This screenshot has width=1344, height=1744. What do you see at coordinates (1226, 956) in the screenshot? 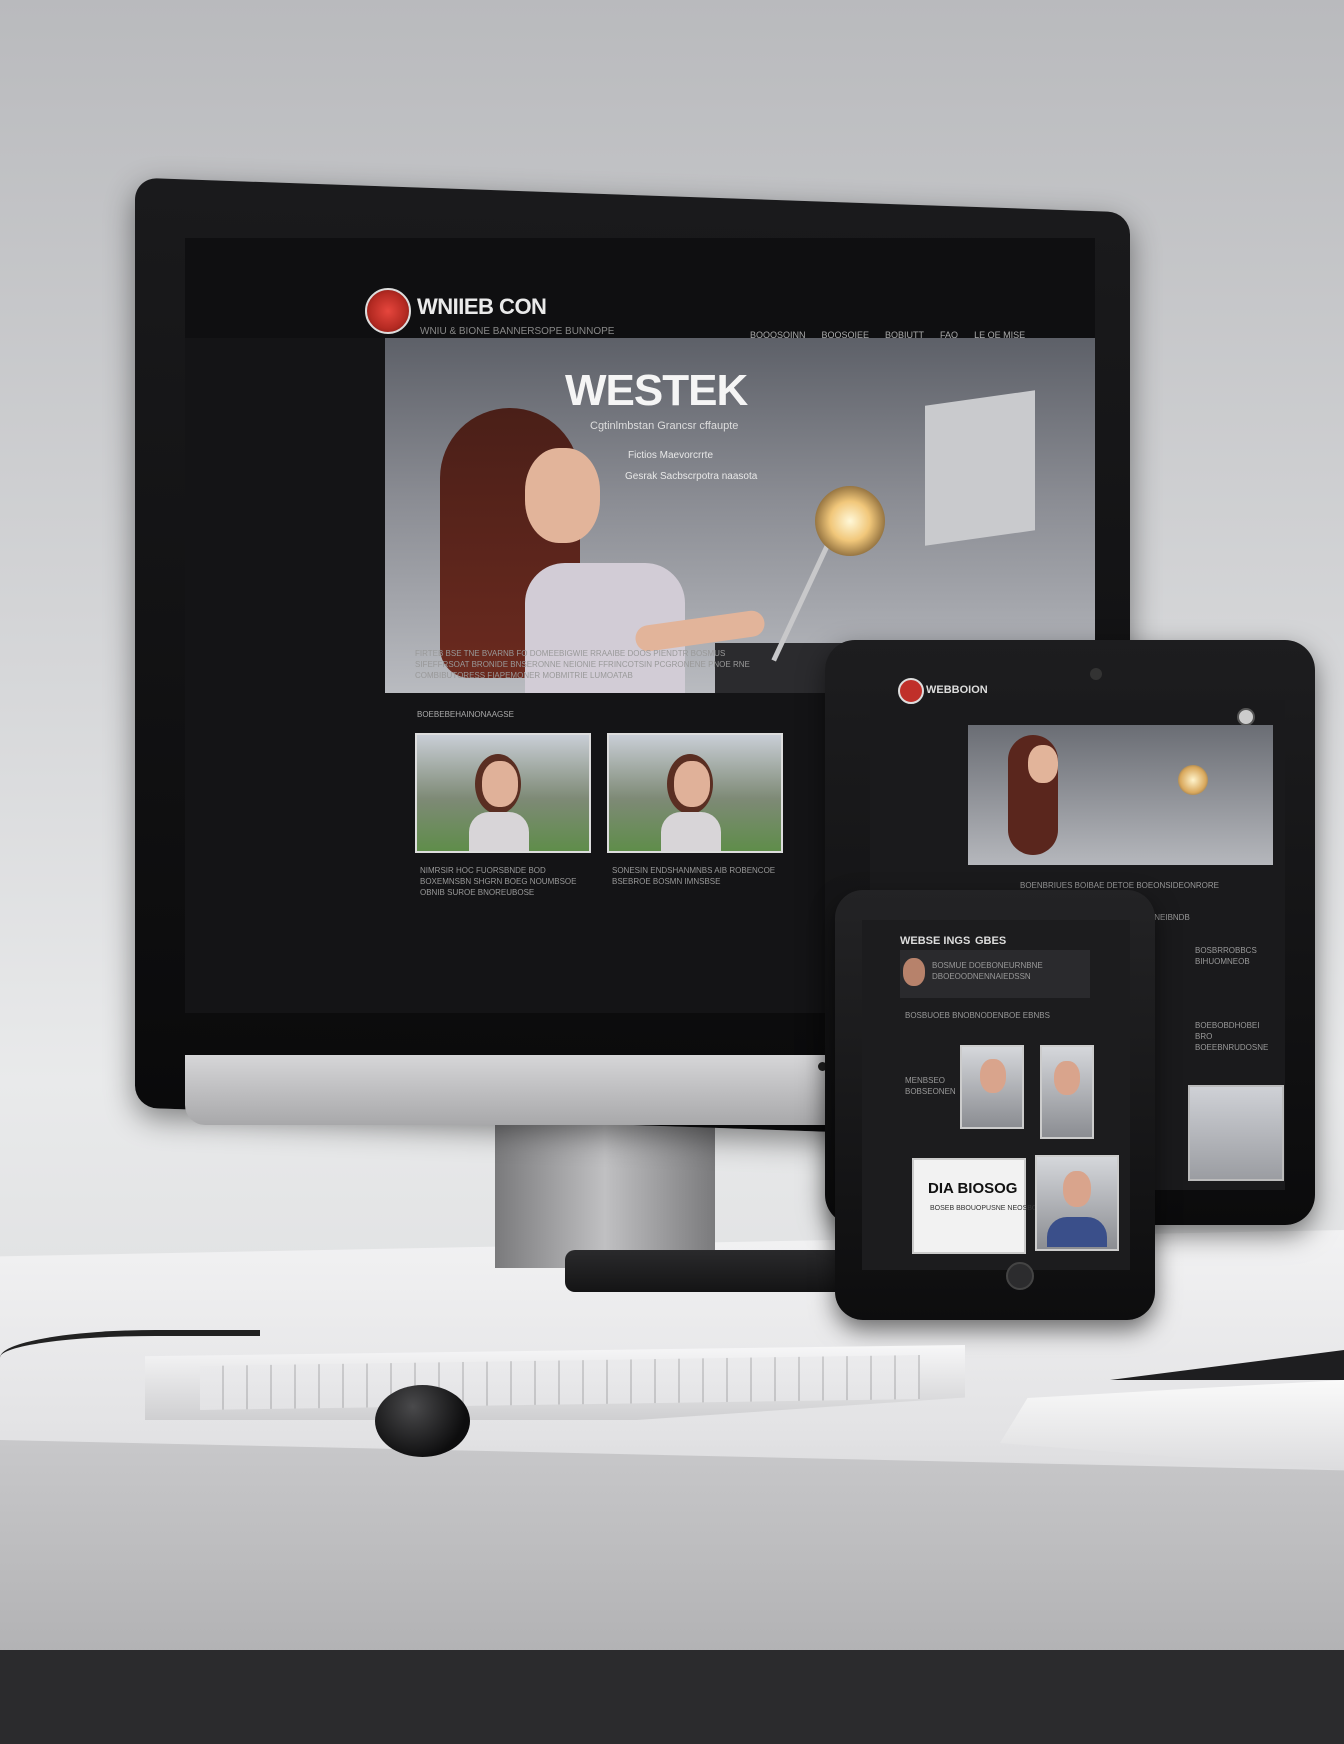
I see `tablet-text: BOSBRROBBCS BIHUOMNEOB` at bounding box center [1226, 956].